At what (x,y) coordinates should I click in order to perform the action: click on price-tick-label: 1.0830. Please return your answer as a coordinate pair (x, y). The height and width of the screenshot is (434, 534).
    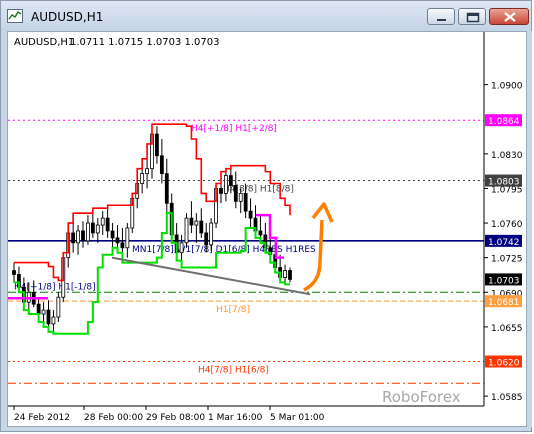
    Looking at the image, I should click on (507, 156).